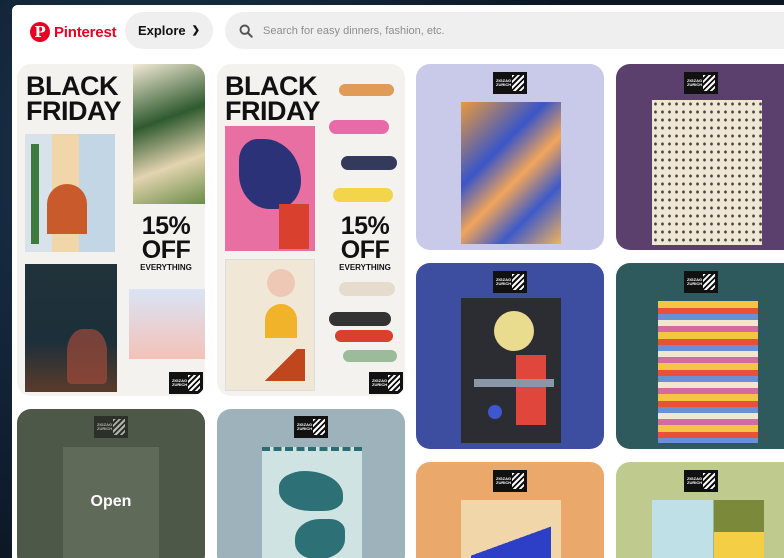 The height and width of the screenshot is (558, 784). I want to click on pool-towel-image, so click(167, 324).